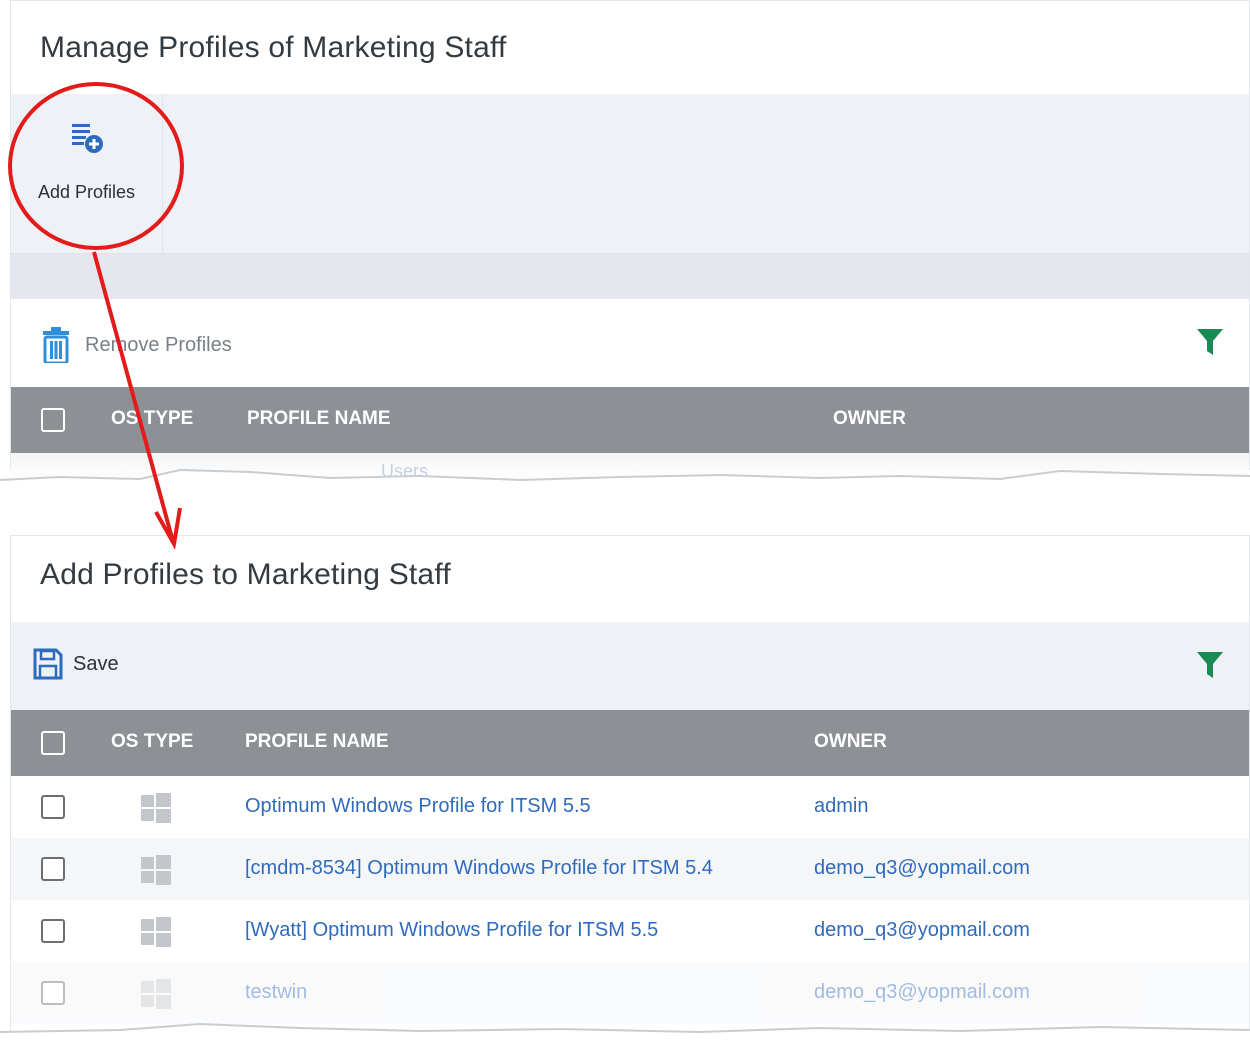 The width and height of the screenshot is (1250, 1061). Describe the element at coordinates (245, 574) in the screenshot. I see `add-profiles-title: Add Profiles to Marketing Staff` at that location.